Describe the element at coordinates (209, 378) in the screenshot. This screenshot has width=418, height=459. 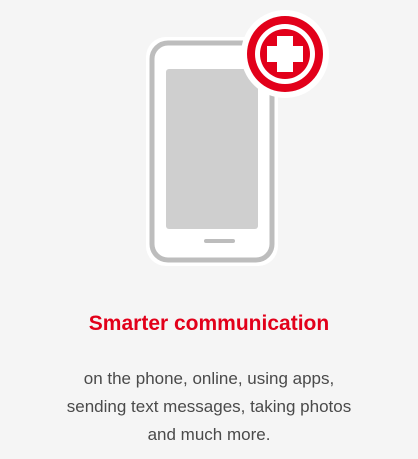
I see `description-line: on the phone, online, using apps,` at that location.